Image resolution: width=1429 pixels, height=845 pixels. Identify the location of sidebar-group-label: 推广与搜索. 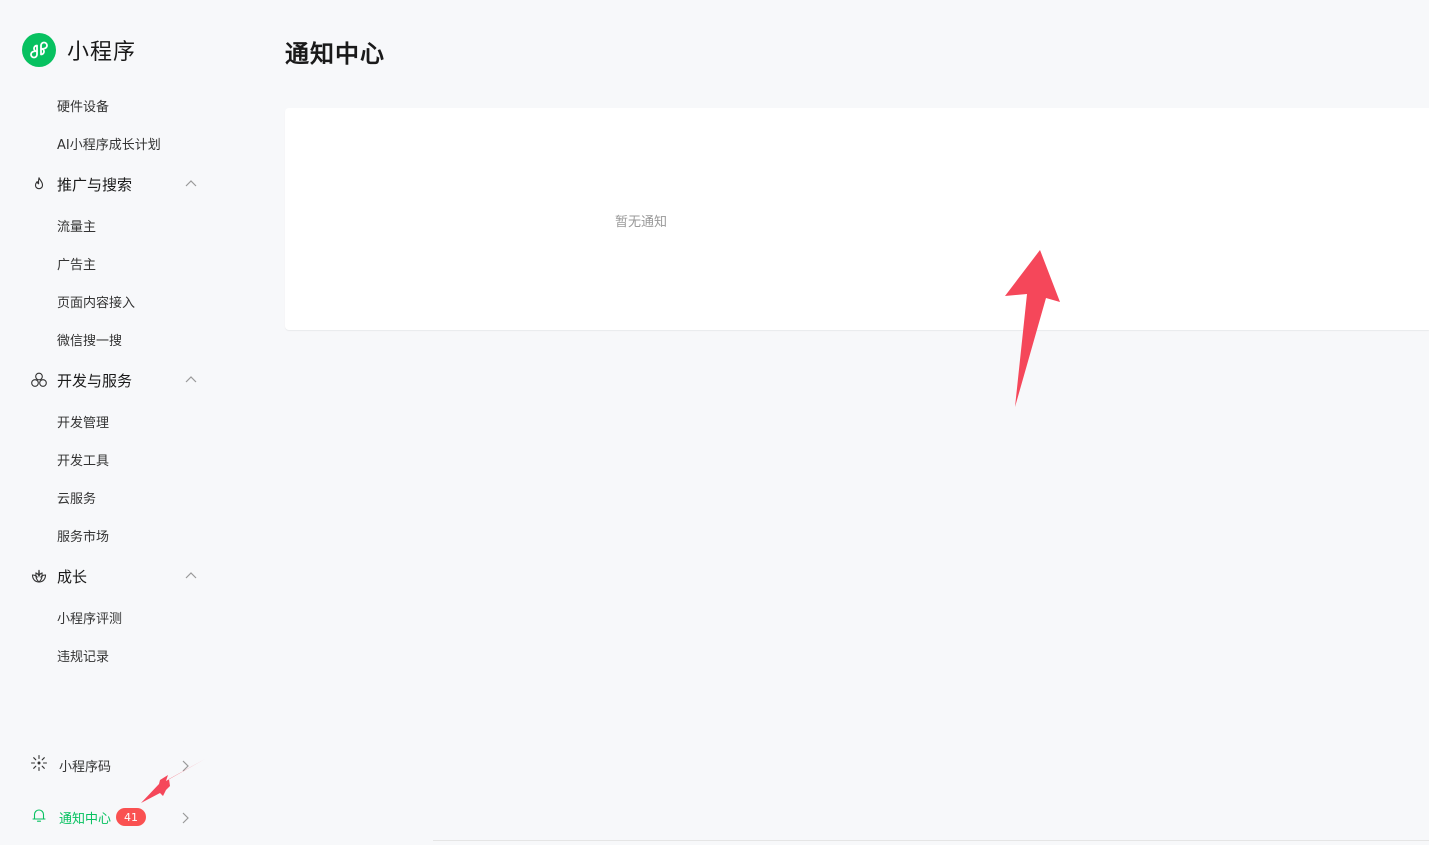
(95, 184).